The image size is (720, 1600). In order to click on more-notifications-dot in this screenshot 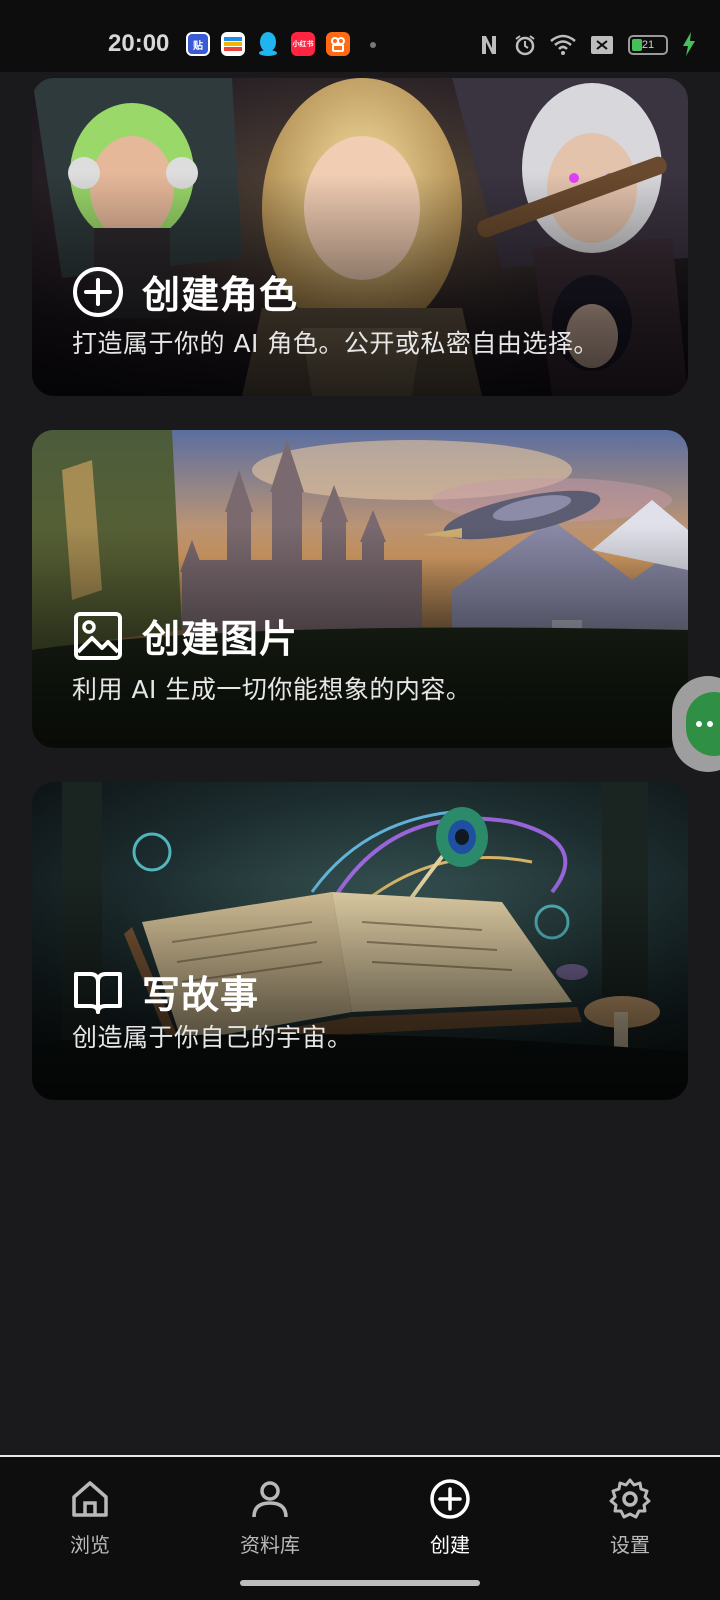, I will do `click(373, 45)`.